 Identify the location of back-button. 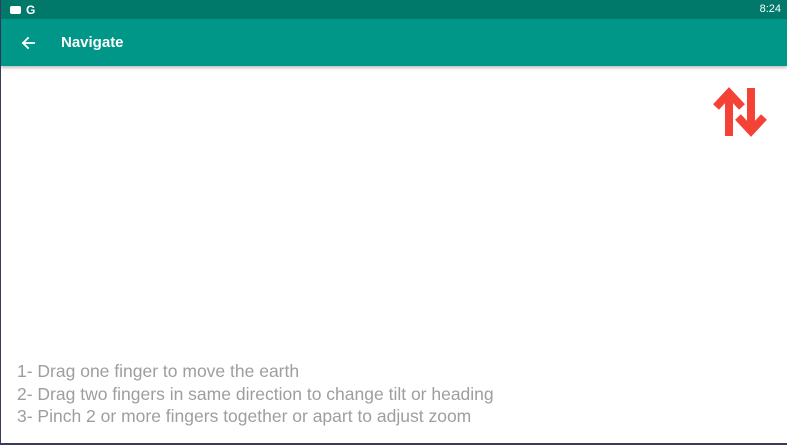
(28, 42).